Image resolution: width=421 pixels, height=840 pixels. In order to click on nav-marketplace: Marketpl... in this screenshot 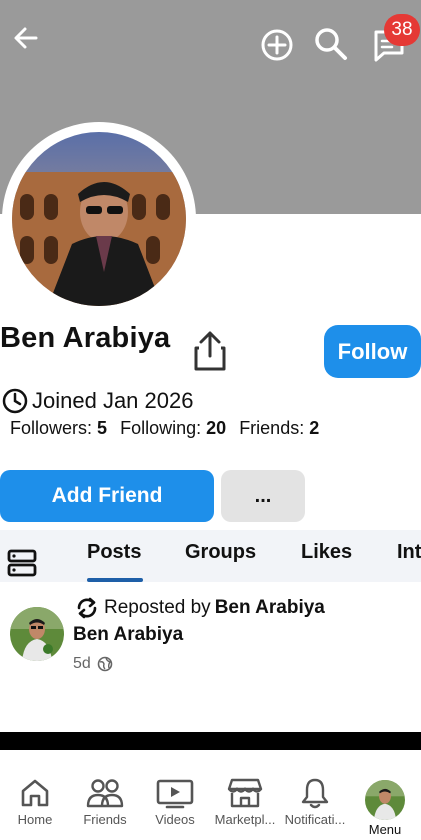, I will do `click(245, 801)`.